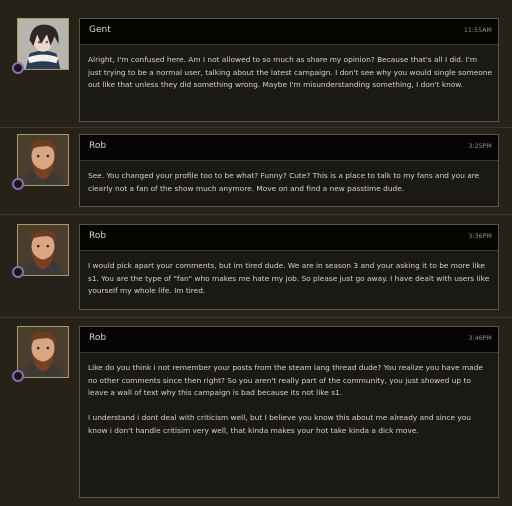  Describe the element at coordinates (478, 30) in the screenshot. I see `timestamp: 11:55AM` at that location.